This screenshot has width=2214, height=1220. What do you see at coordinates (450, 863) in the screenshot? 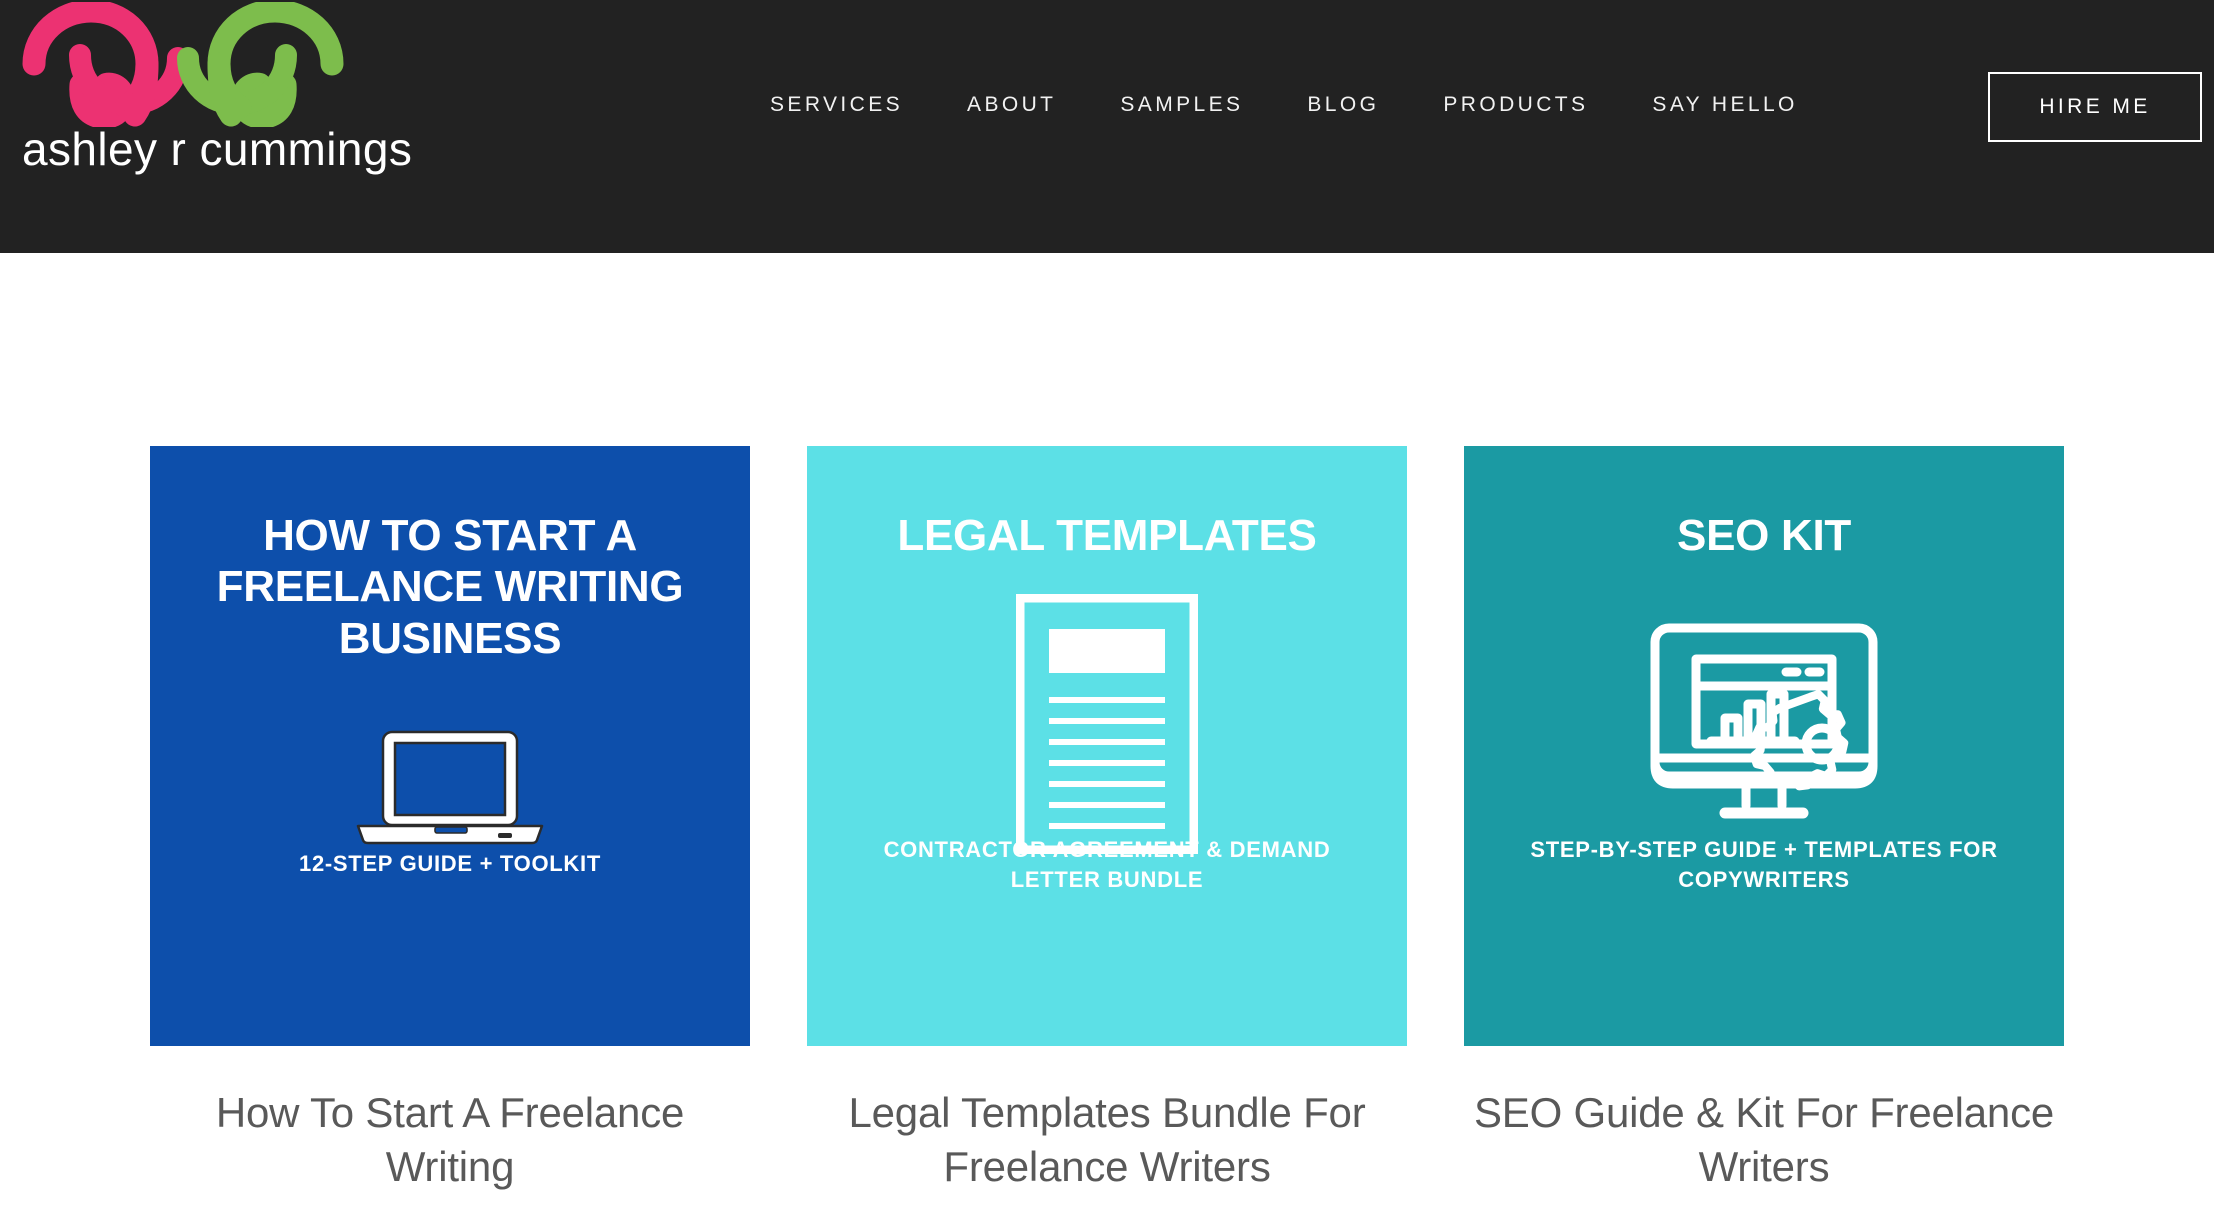
I see `thumbnail-subtitle-1: 12-STEP GUIDE + TOOLKIT` at bounding box center [450, 863].